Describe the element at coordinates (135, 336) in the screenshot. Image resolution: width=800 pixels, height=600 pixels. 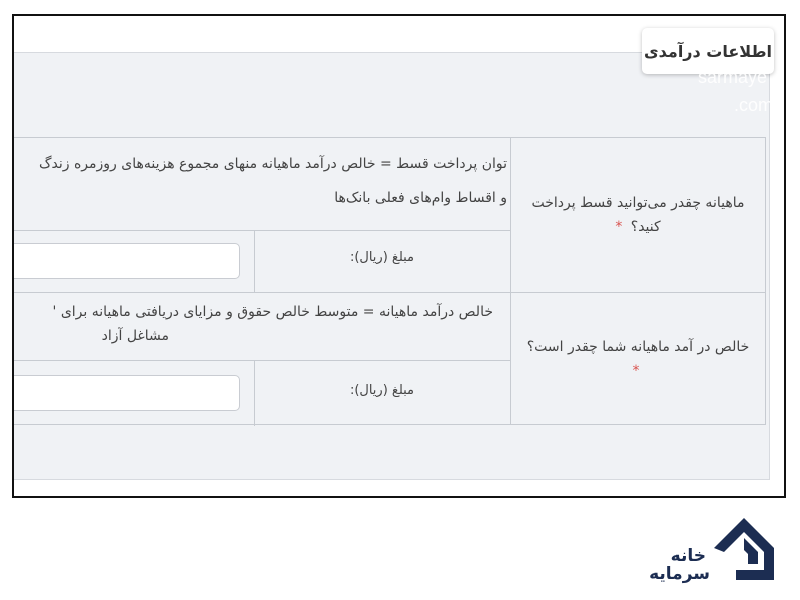
I see `description-line: مشاغل آزاد` at that location.